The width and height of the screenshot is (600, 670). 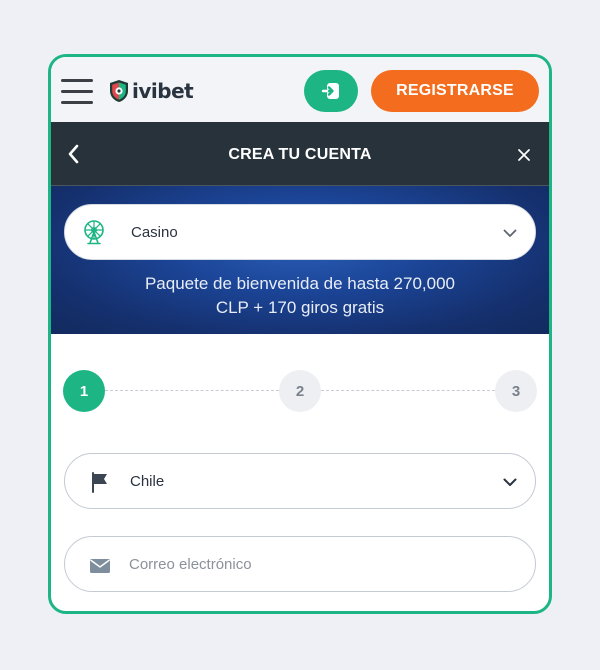 I want to click on login-button, so click(x=331, y=91).